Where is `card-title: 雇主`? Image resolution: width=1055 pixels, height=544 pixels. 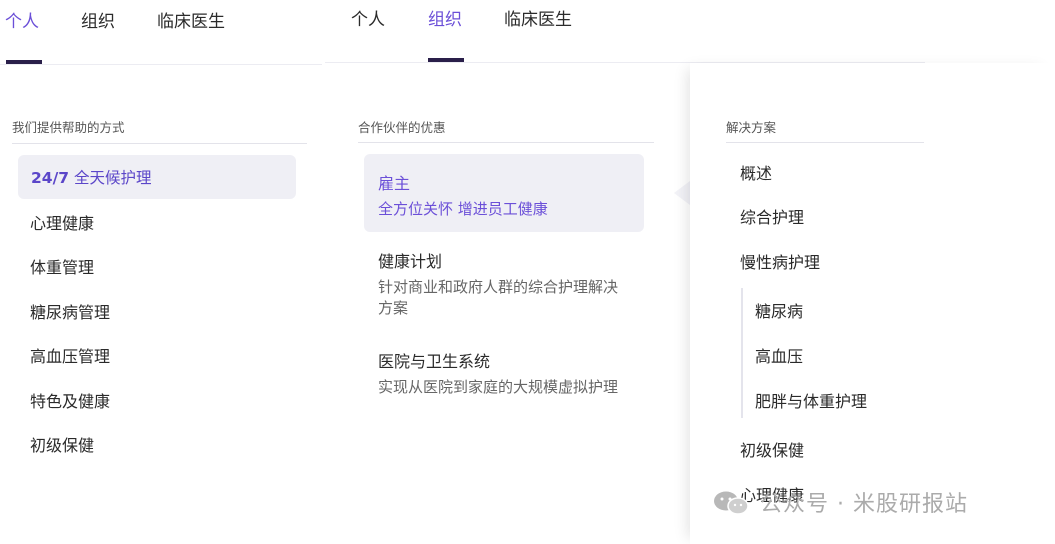 card-title: 雇主 is located at coordinates (394, 183).